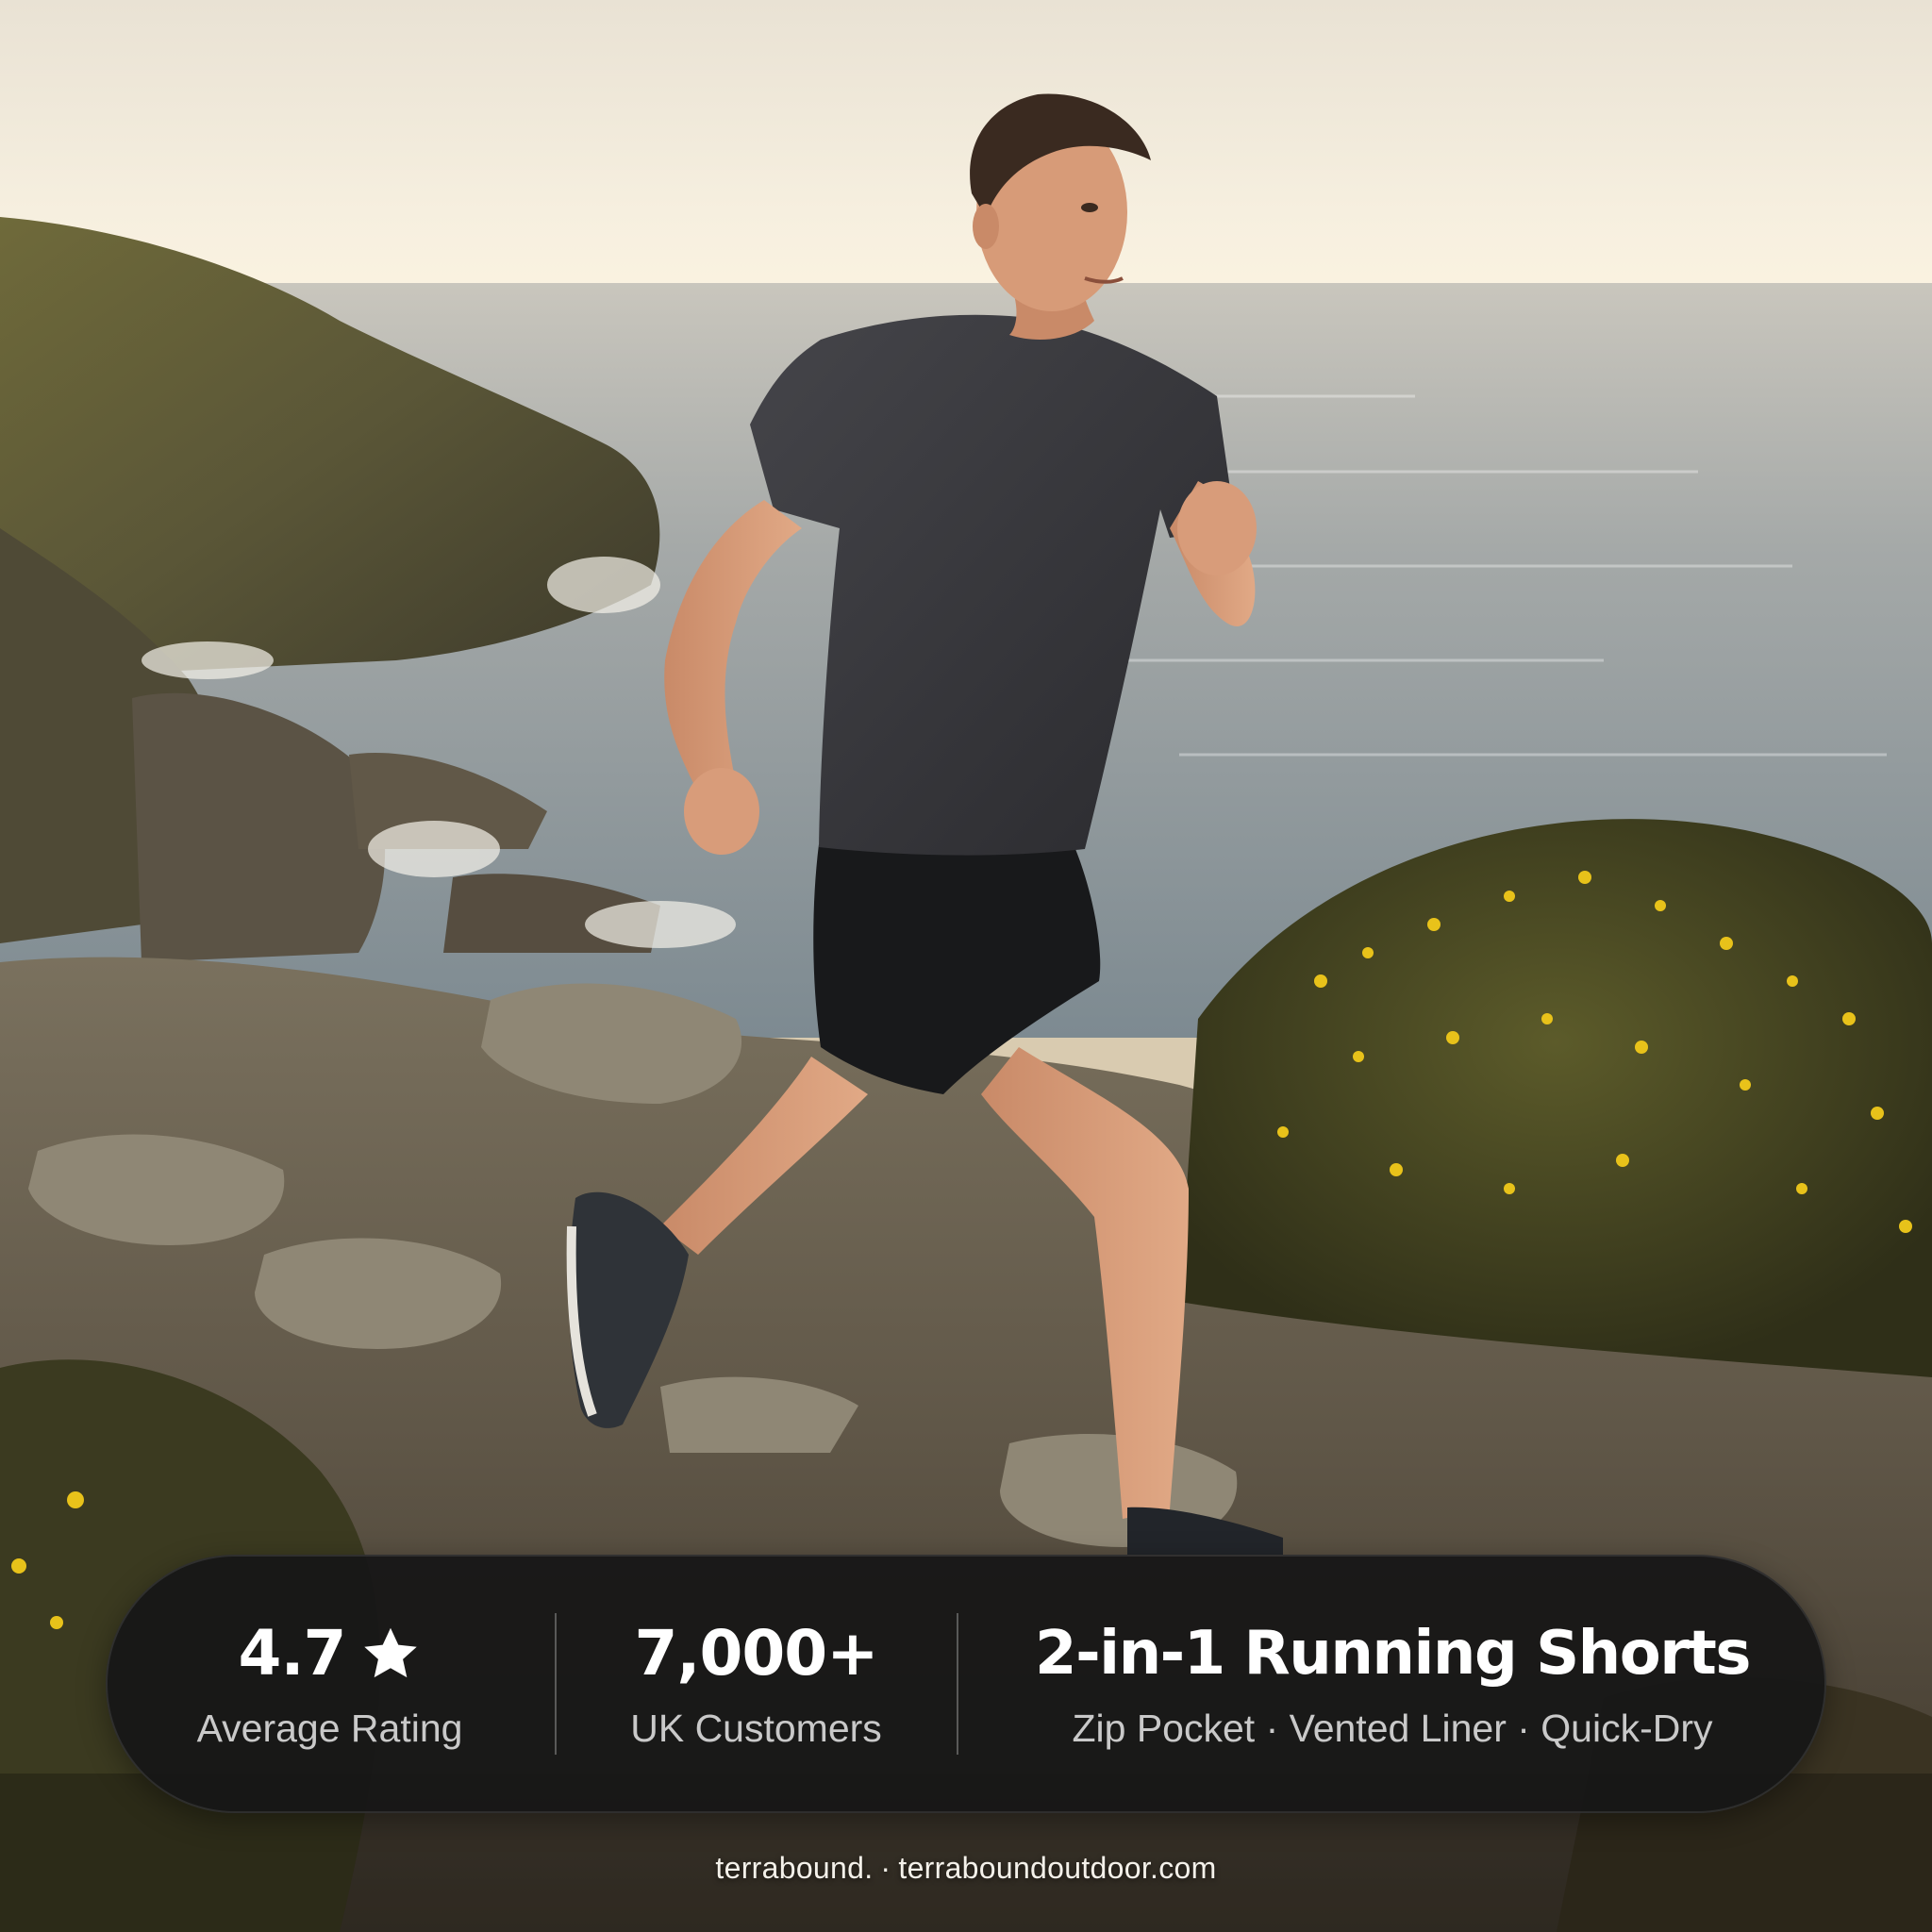 The image size is (1932, 1932). What do you see at coordinates (293, 1653) in the screenshot?
I see `rating-value: 4.7` at bounding box center [293, 1653].